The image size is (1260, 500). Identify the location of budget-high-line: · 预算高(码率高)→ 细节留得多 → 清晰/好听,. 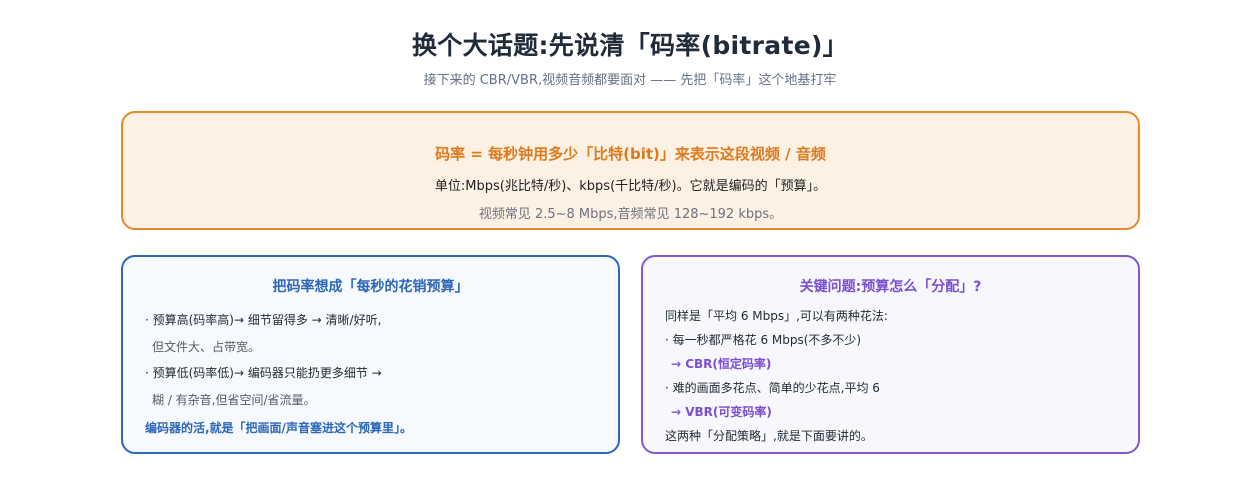
(263, 320).